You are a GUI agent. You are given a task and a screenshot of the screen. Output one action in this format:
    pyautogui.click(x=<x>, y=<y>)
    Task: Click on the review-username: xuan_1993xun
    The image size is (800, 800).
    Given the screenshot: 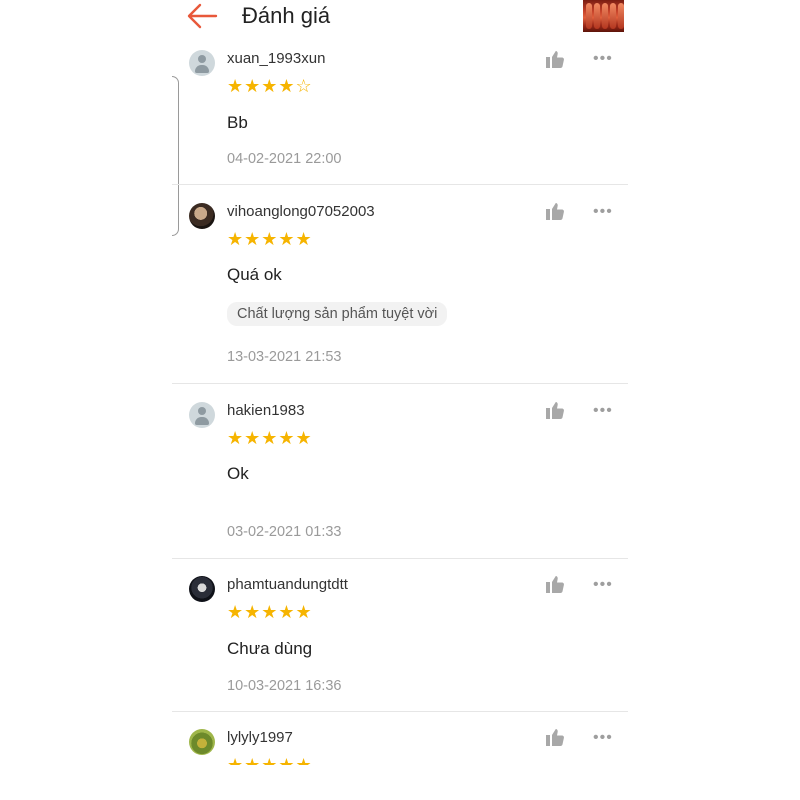 What is the action you would take?
    pyautogui.click(x=276, y=58)
    